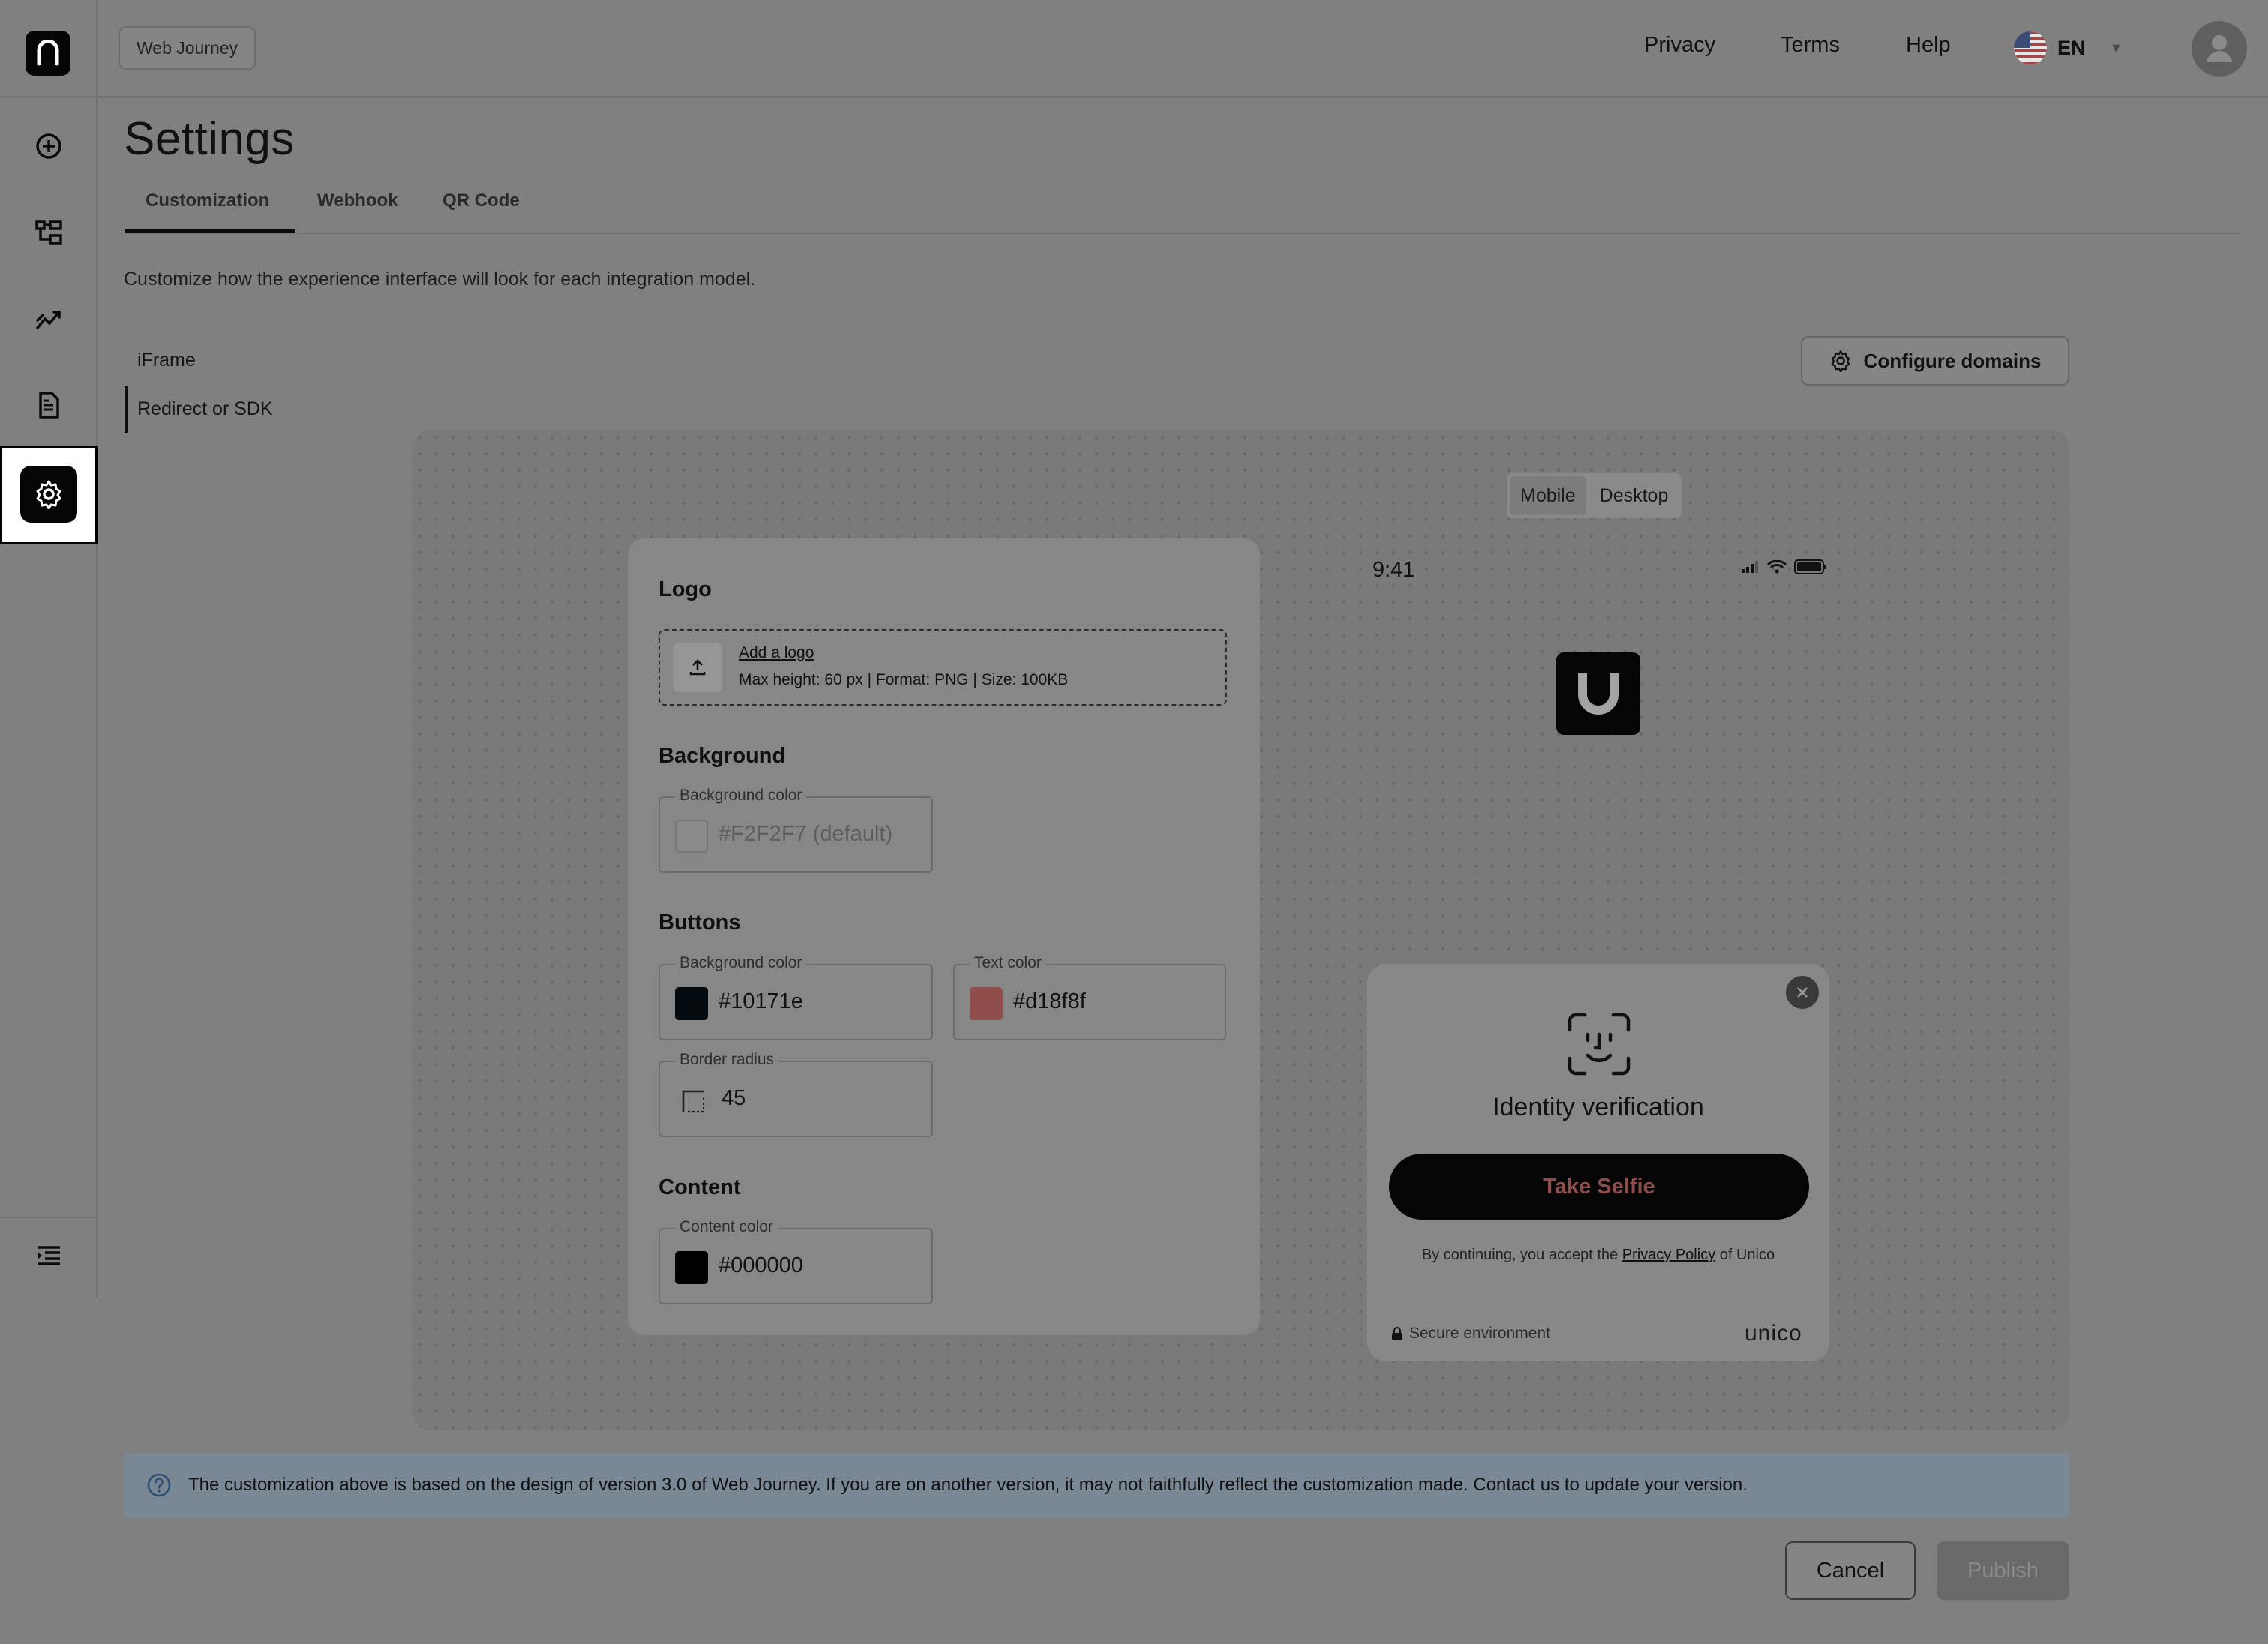 This screenshot has height=1644, width=2268. Describe the element at coordinates (1183, 49) in the screenshot. I see `top-header: Web Journey Privacy Terms Help EN ▼` at that location.